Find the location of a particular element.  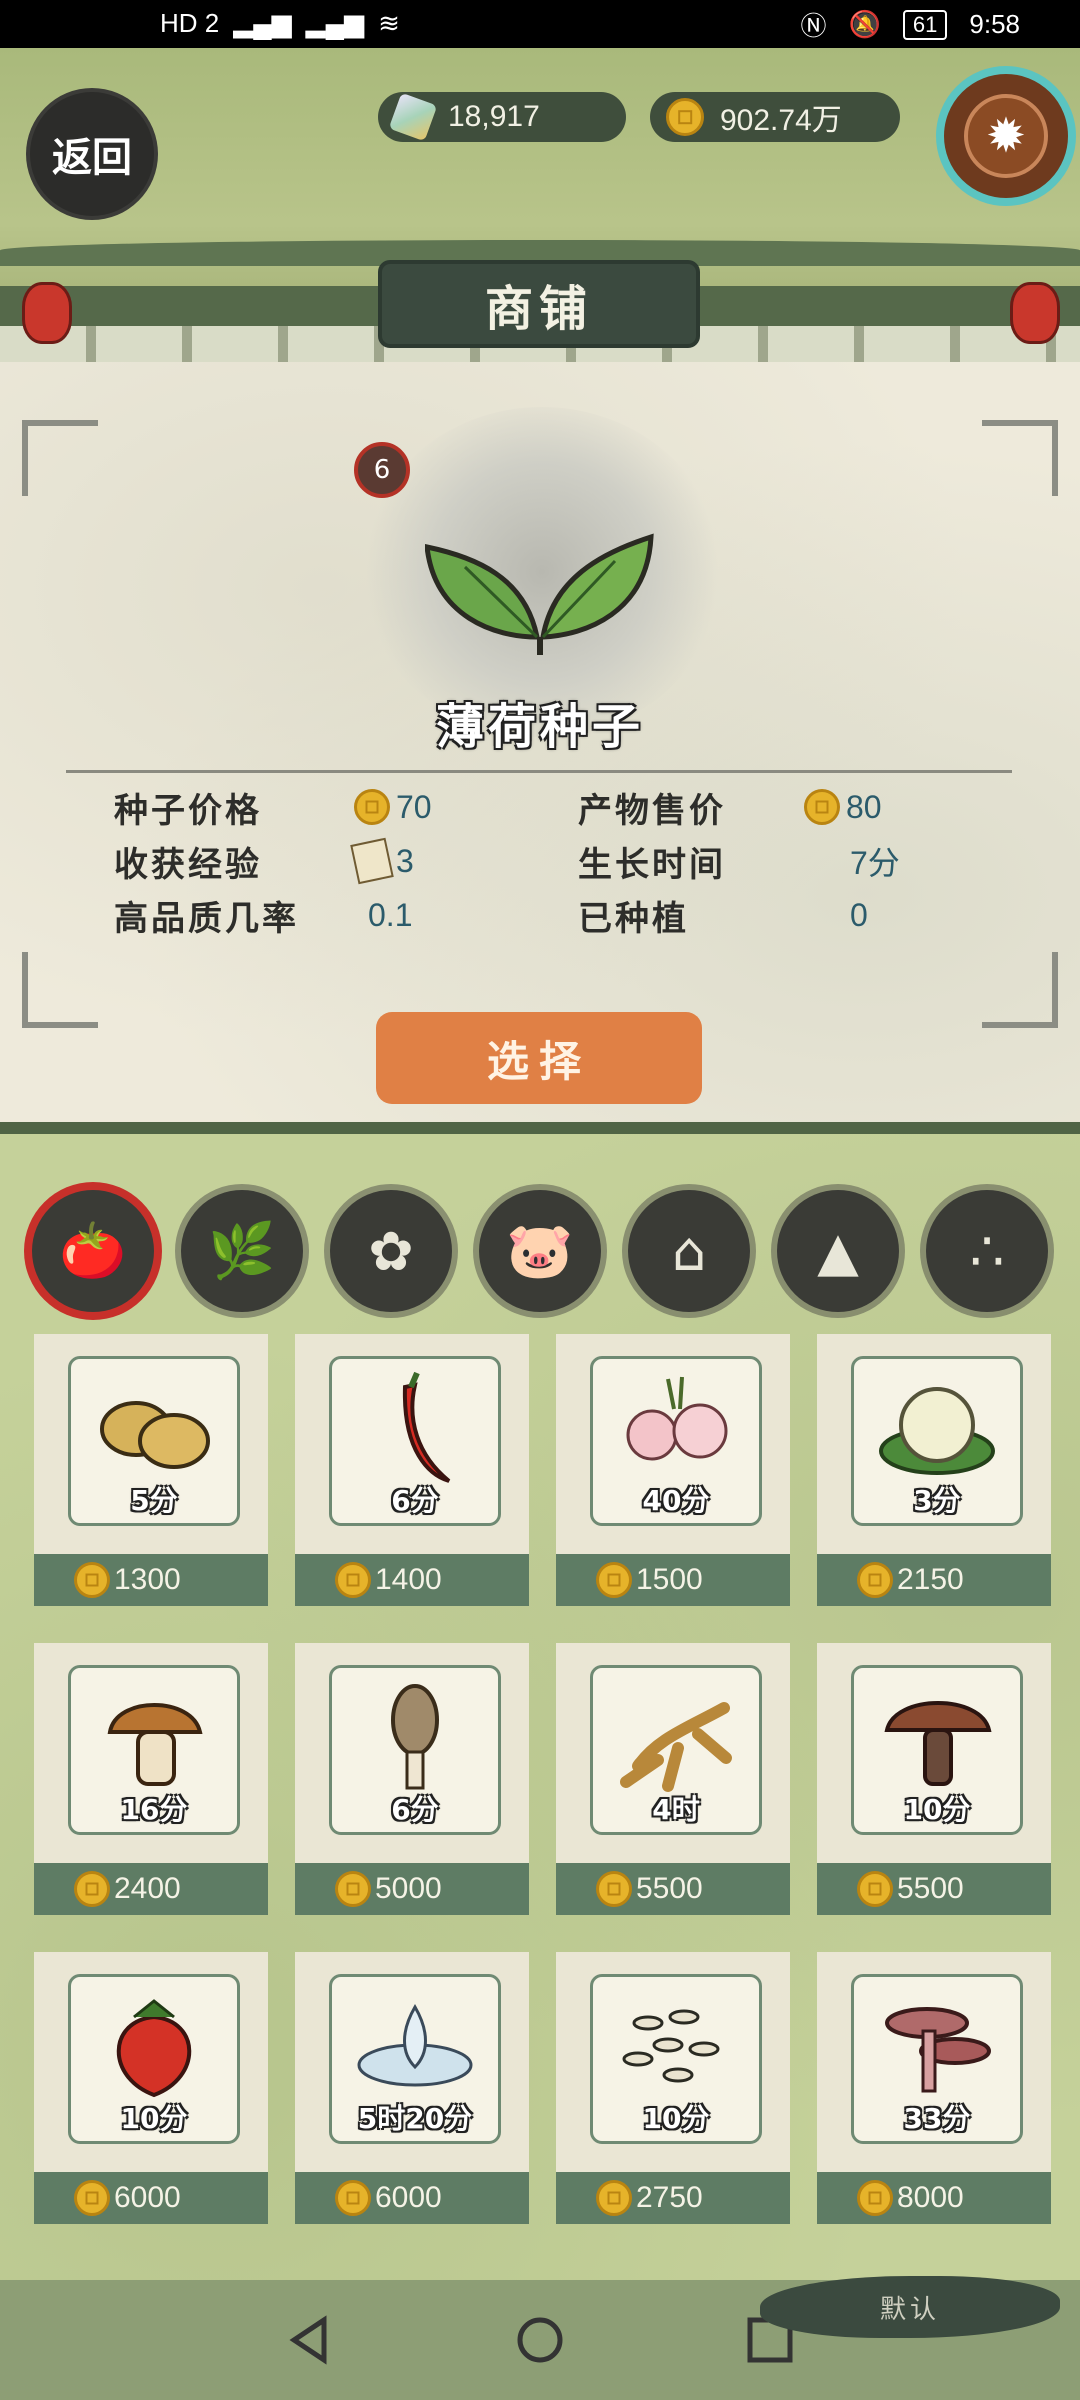

seed-card-frame: 40分 is located at coordinates (676, 1441).